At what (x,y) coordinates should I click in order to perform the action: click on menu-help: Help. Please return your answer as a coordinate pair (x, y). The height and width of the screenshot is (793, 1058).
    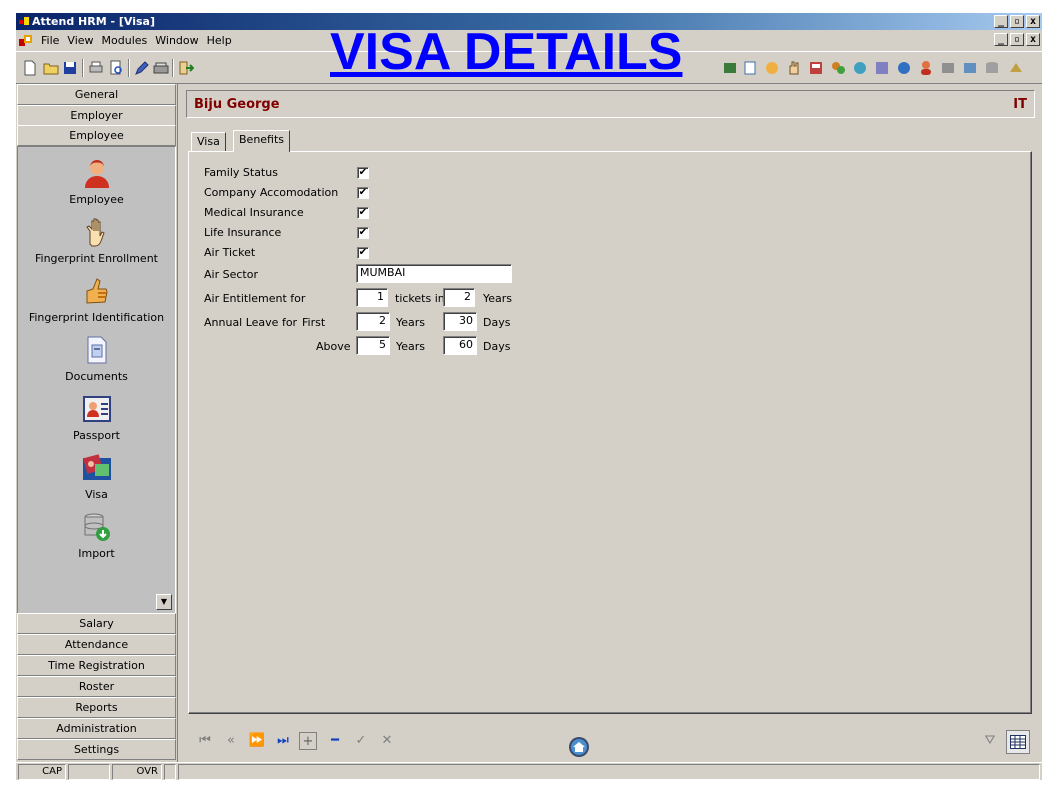
    Looking at the image, I should click on (219, 40).